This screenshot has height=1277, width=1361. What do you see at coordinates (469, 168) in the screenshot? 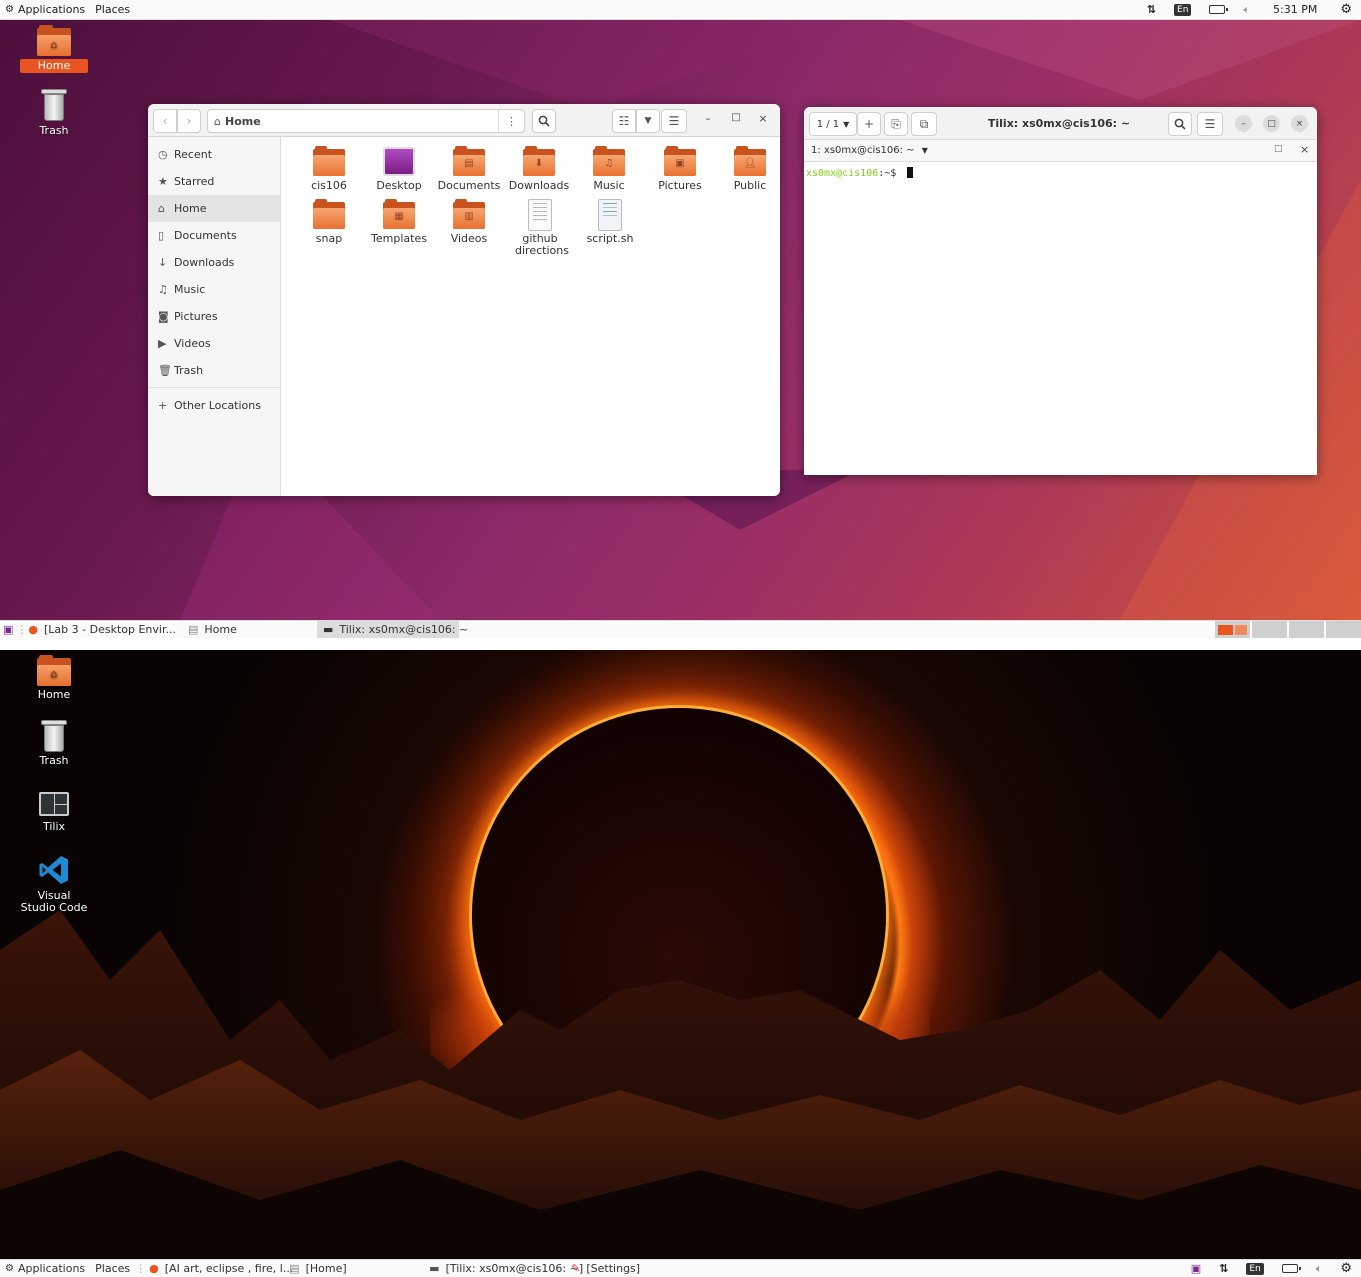
I see `file-item-documents: ▤ Documents` at bounding box center [469, 168].